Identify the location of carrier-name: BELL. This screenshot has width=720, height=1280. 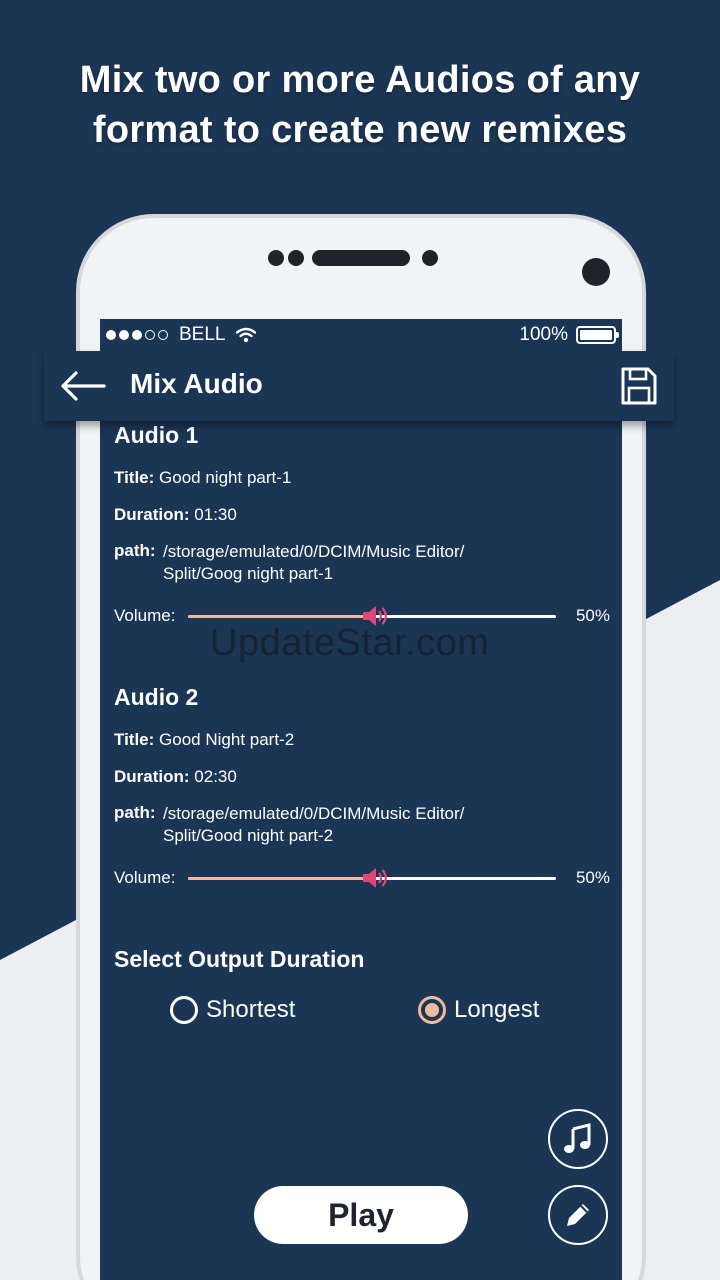
(202, 334).